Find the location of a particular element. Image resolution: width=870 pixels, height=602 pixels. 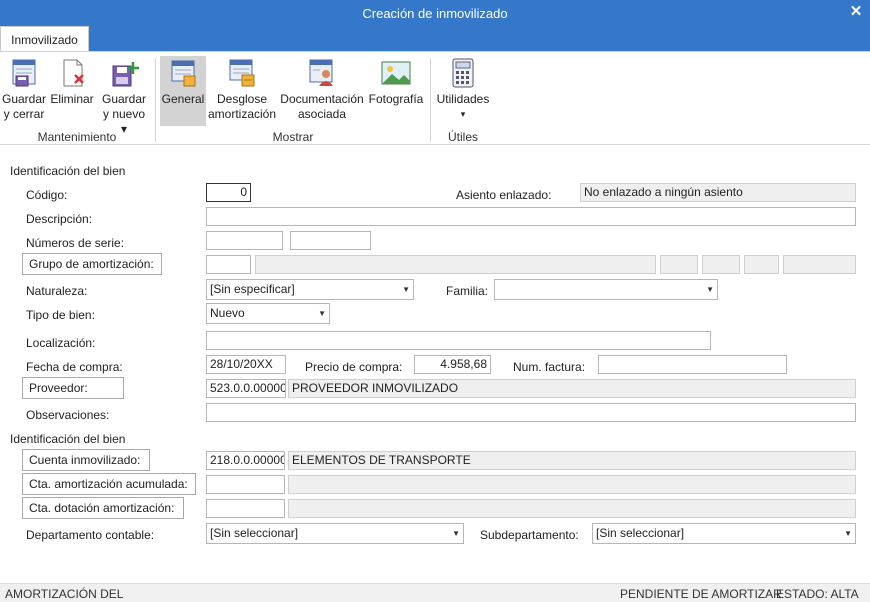

grupo-code-field is located at coordinates (228, 264).